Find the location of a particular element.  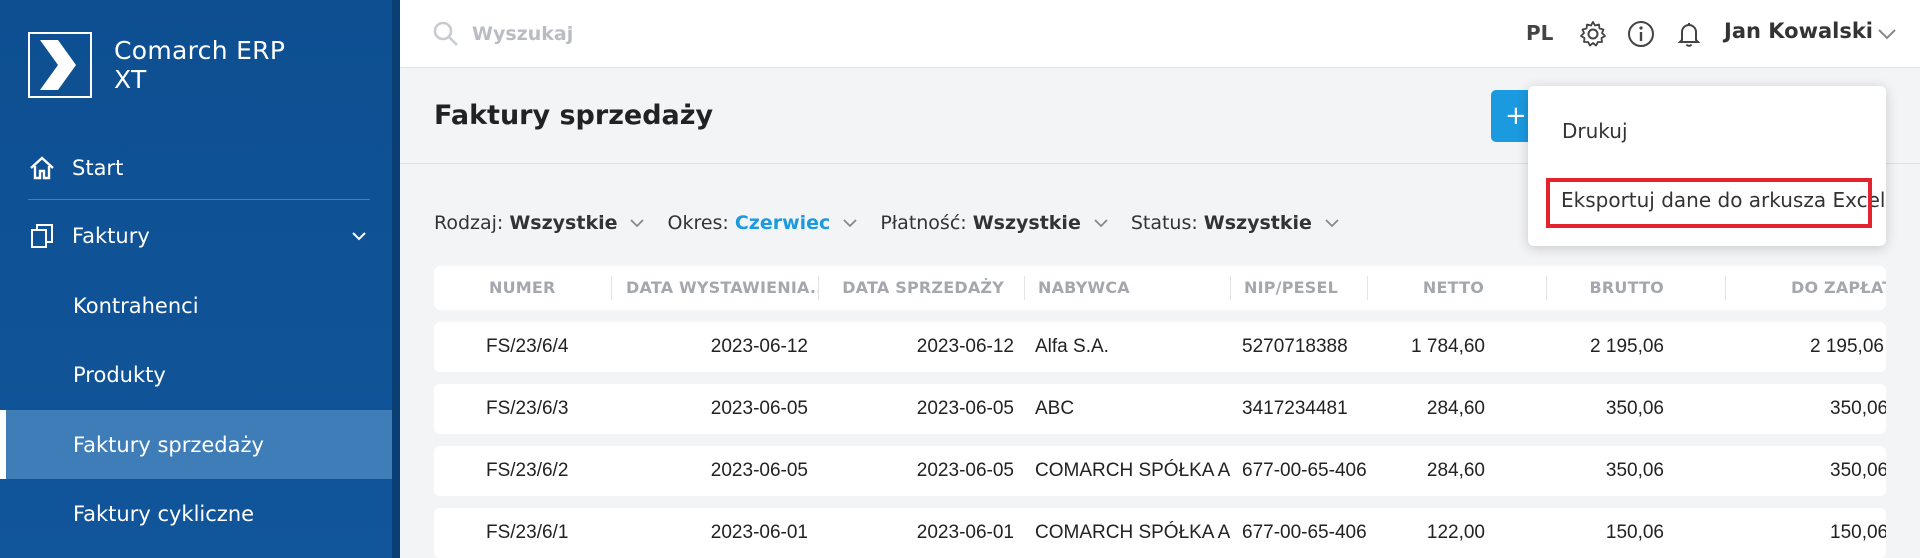

cell-brutto: 150,06 is located at coordinates (1634, 532).